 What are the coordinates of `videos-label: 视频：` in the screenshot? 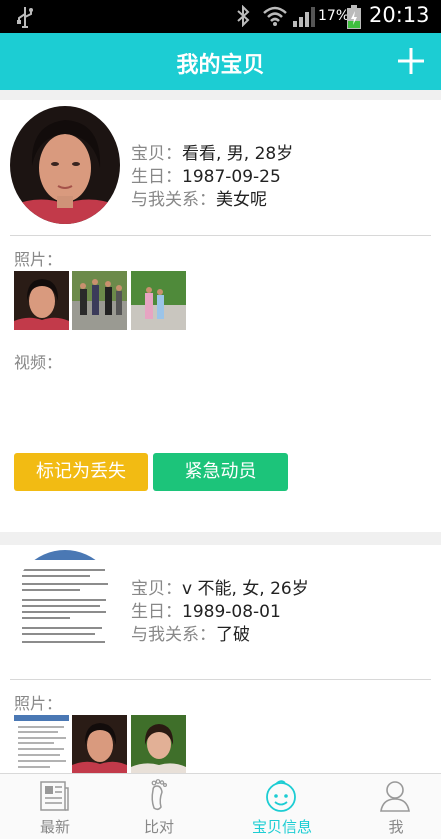 It's located at (38, 362).